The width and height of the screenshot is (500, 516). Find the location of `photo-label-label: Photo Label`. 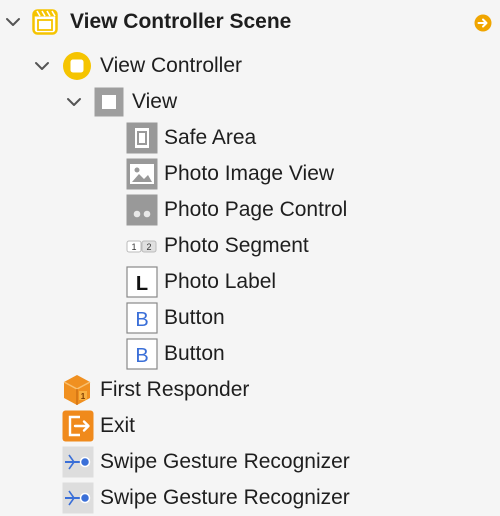

photo-label-label: Photo Label is located at coordinates (220, 281).